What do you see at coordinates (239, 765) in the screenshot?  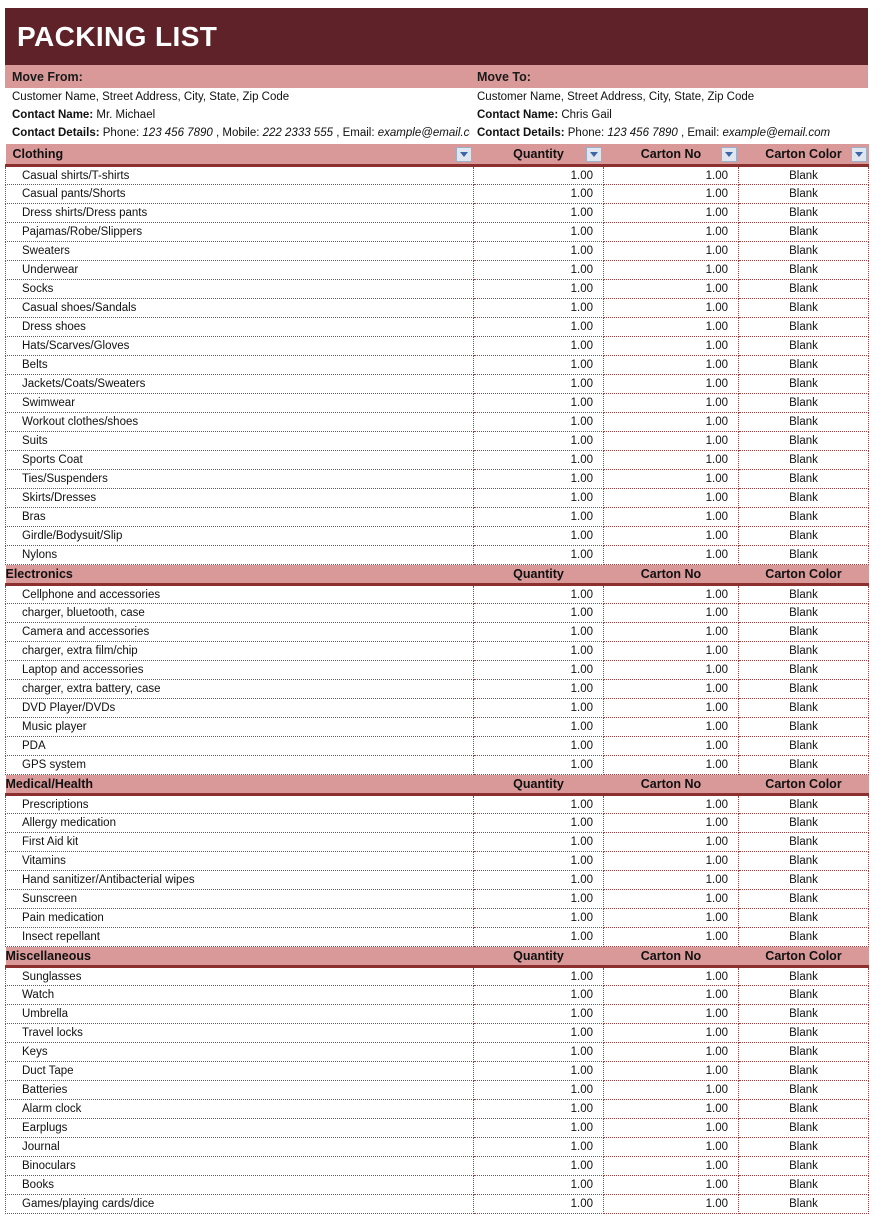 I see `item-name-cell: GPS system` at bounding box center [239, 765].